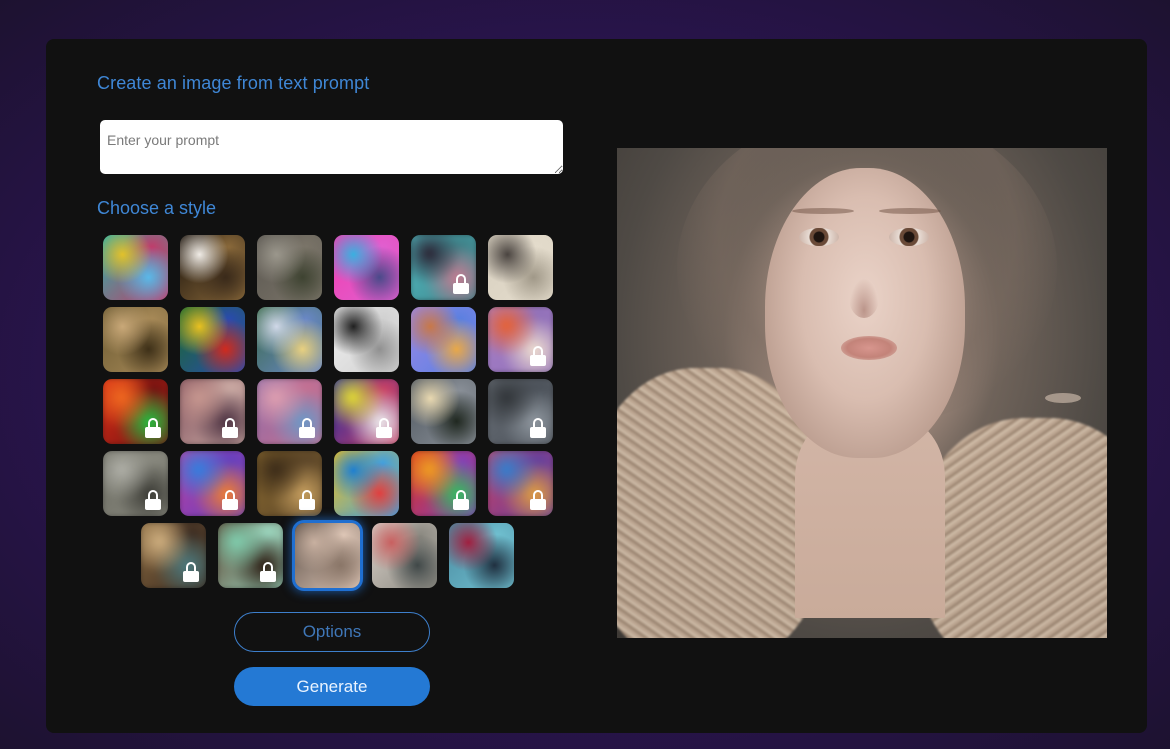 The width and height of the screenshot is (1170, 749). I want to click on image-lips, so click(869, 348).